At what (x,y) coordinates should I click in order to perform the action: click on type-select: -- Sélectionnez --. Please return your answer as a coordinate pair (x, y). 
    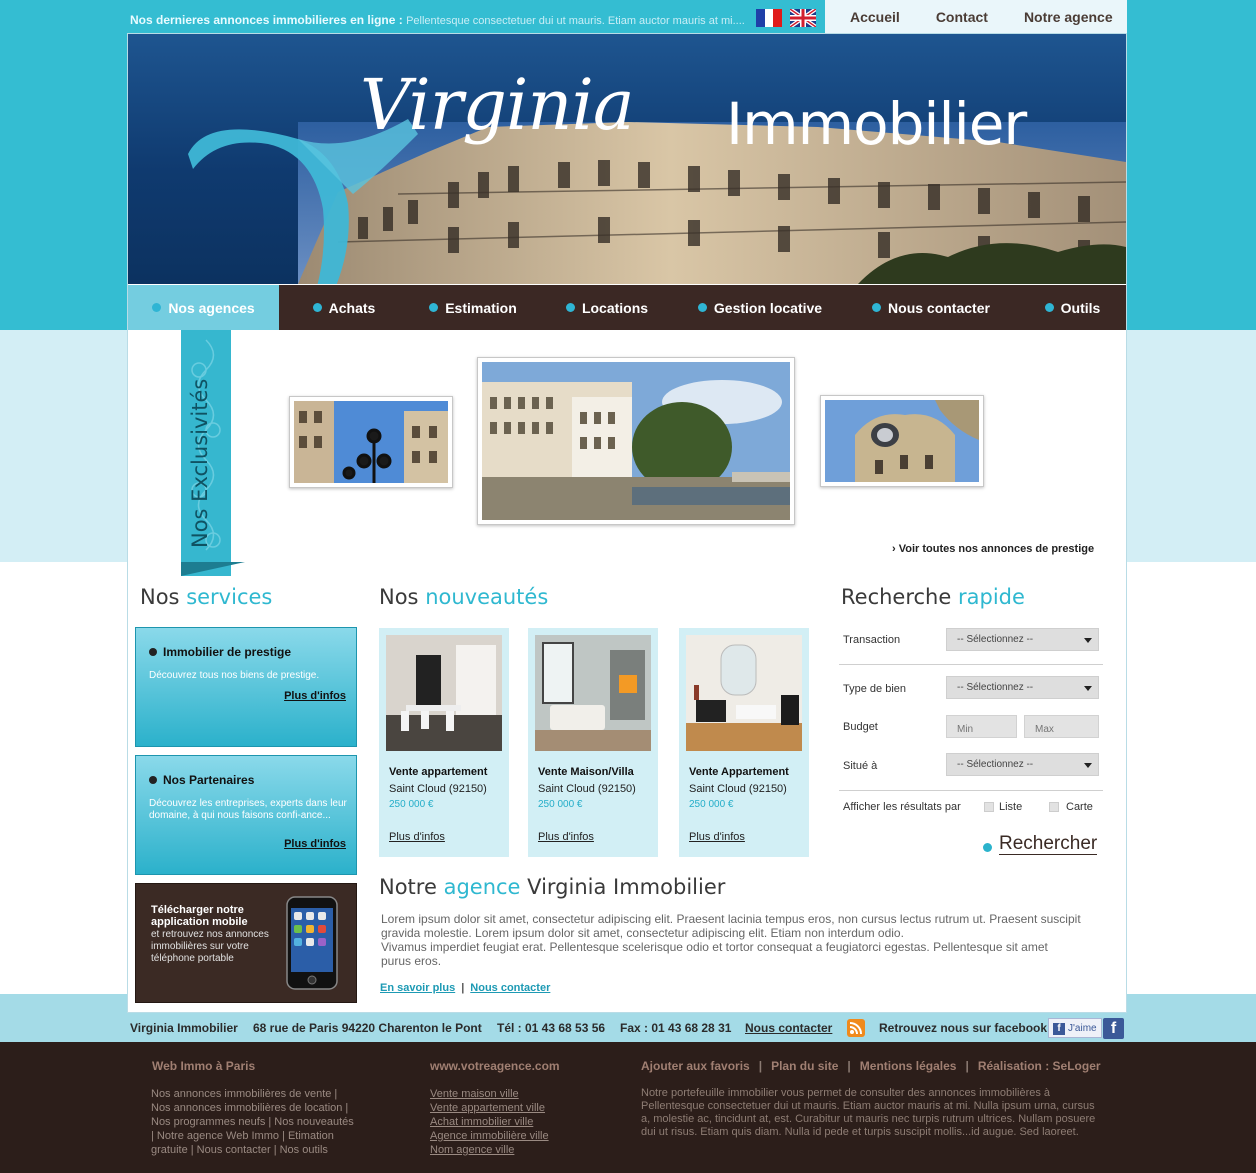
    Looking at the image, I should click on (1022, 687).